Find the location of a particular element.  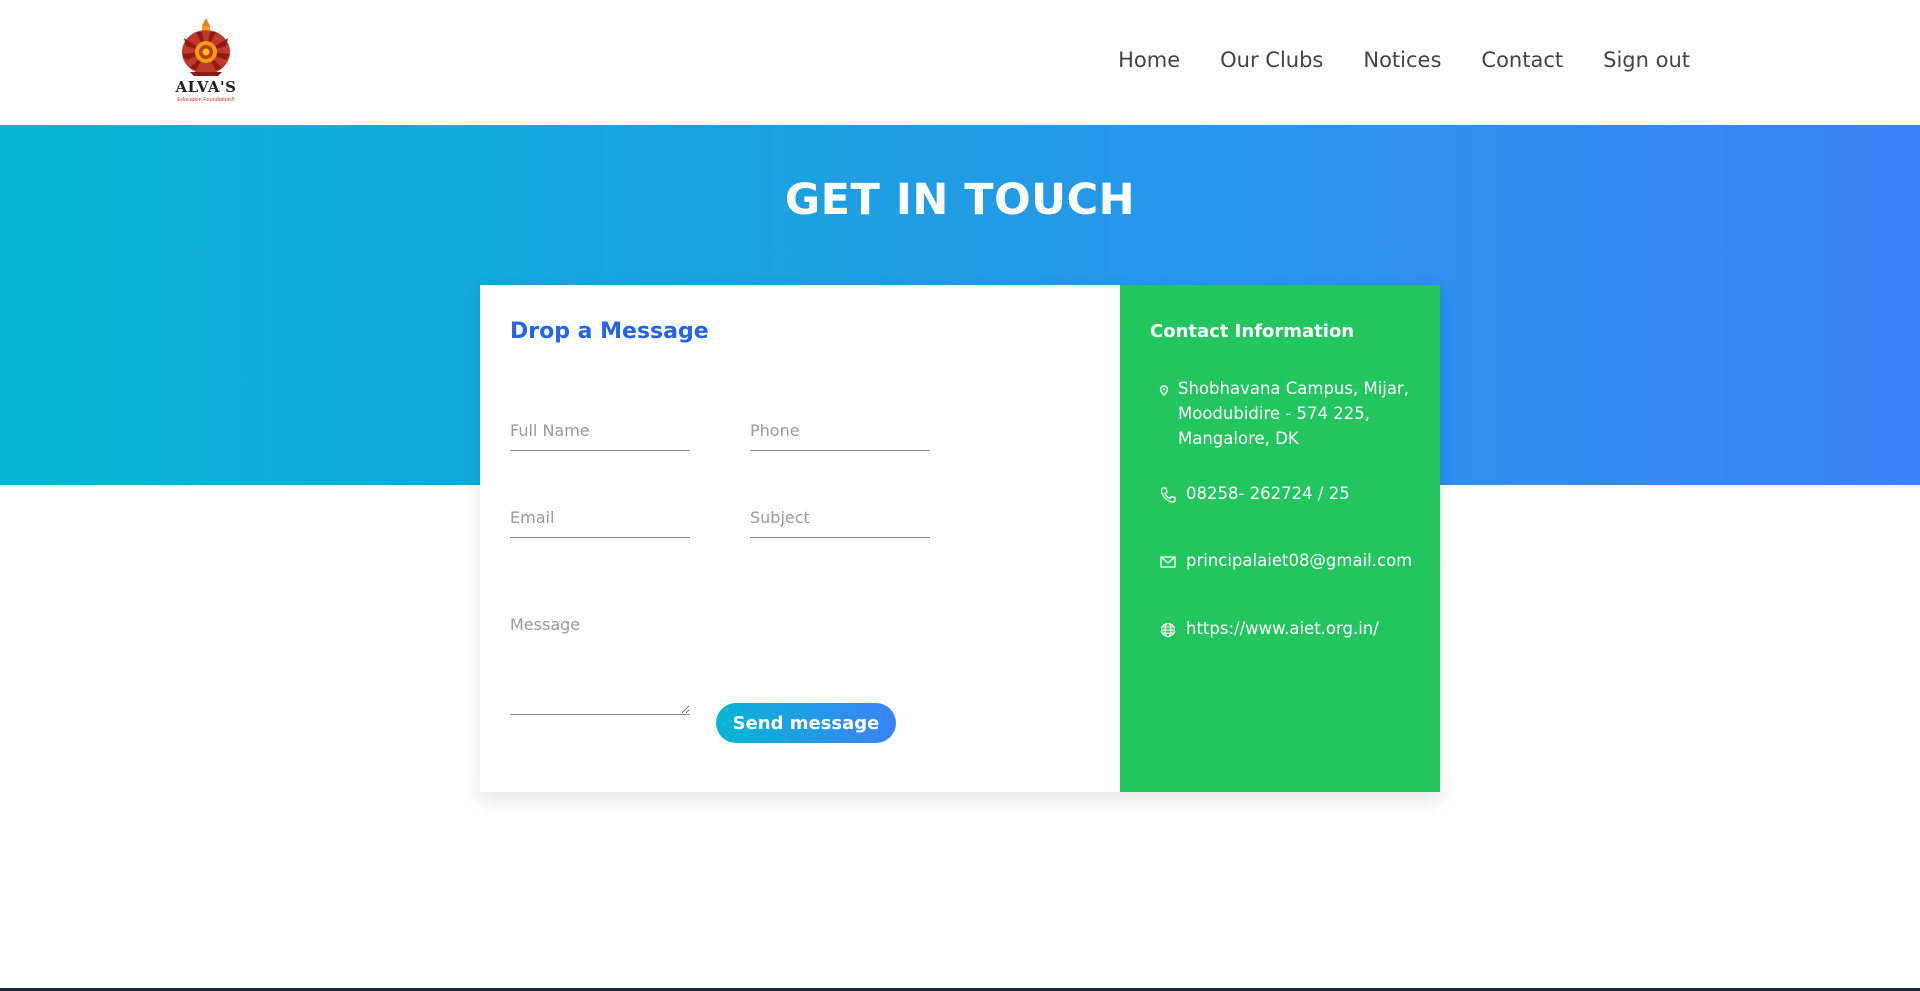

nav-sign-out: Sign out is located at coordinates (1646, 60).